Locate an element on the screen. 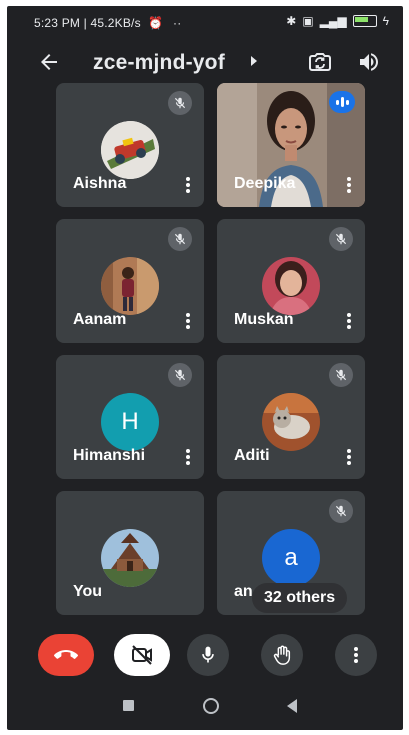 This screenshot has height=735, width=409. participant-tile-himanshi: H Himanshi is located at coordinates (130, 417).